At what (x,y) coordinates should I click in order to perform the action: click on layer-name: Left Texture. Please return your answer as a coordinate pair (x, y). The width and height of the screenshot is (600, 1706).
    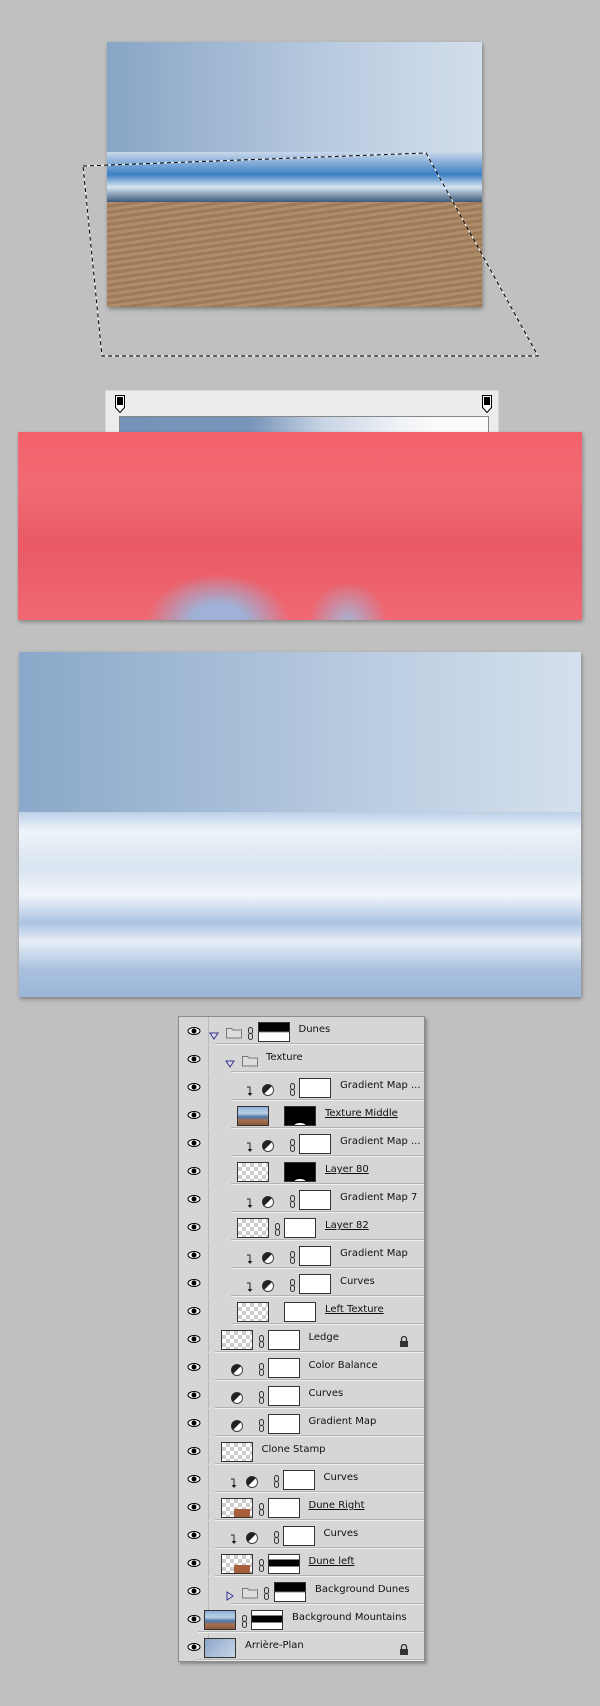
    Looking at the image, I should click on (354, 1309).